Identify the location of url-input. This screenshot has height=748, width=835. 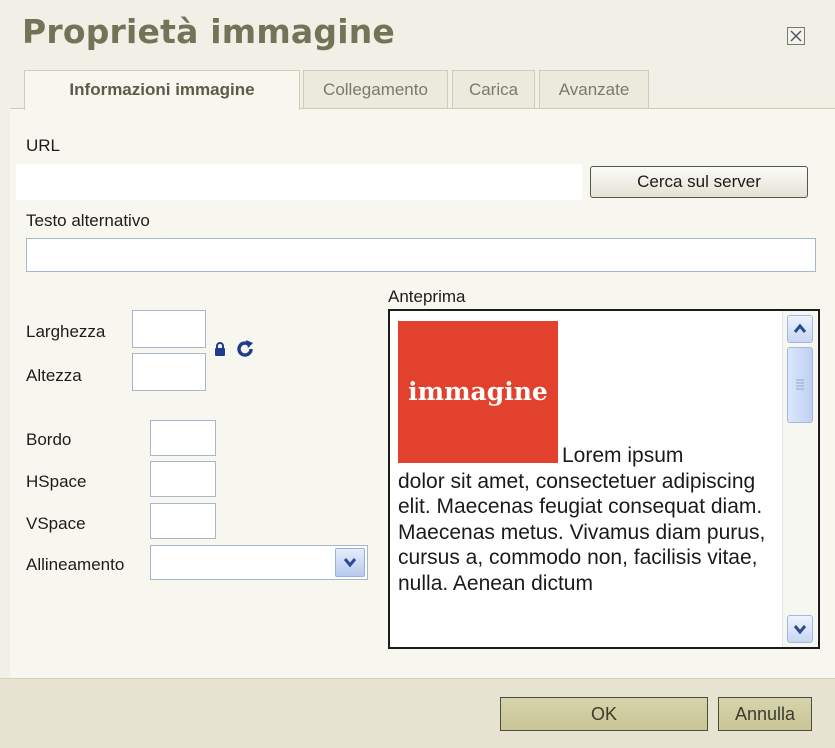
(299, 182).